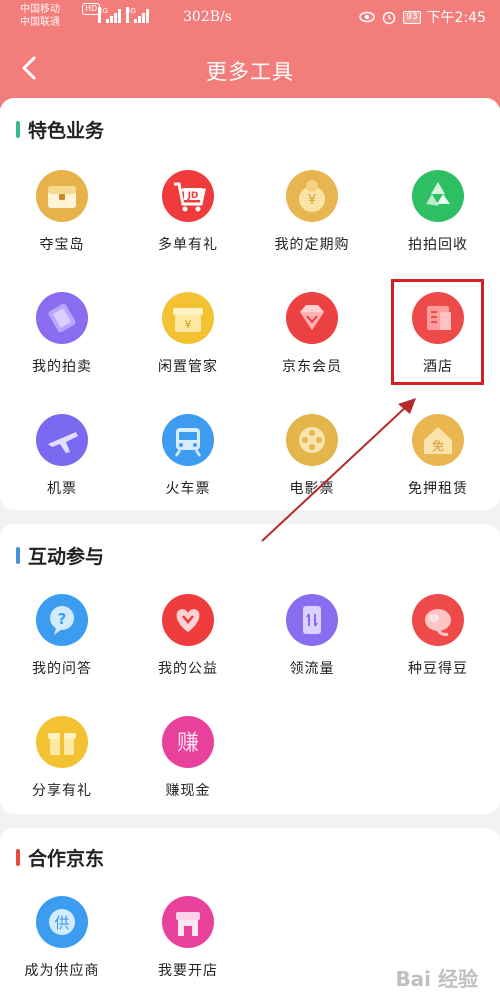 The image size is (500, 1000). Describe the element at coordinates (62, 440) in the screenshot. I see `airplane-icon` at that location.